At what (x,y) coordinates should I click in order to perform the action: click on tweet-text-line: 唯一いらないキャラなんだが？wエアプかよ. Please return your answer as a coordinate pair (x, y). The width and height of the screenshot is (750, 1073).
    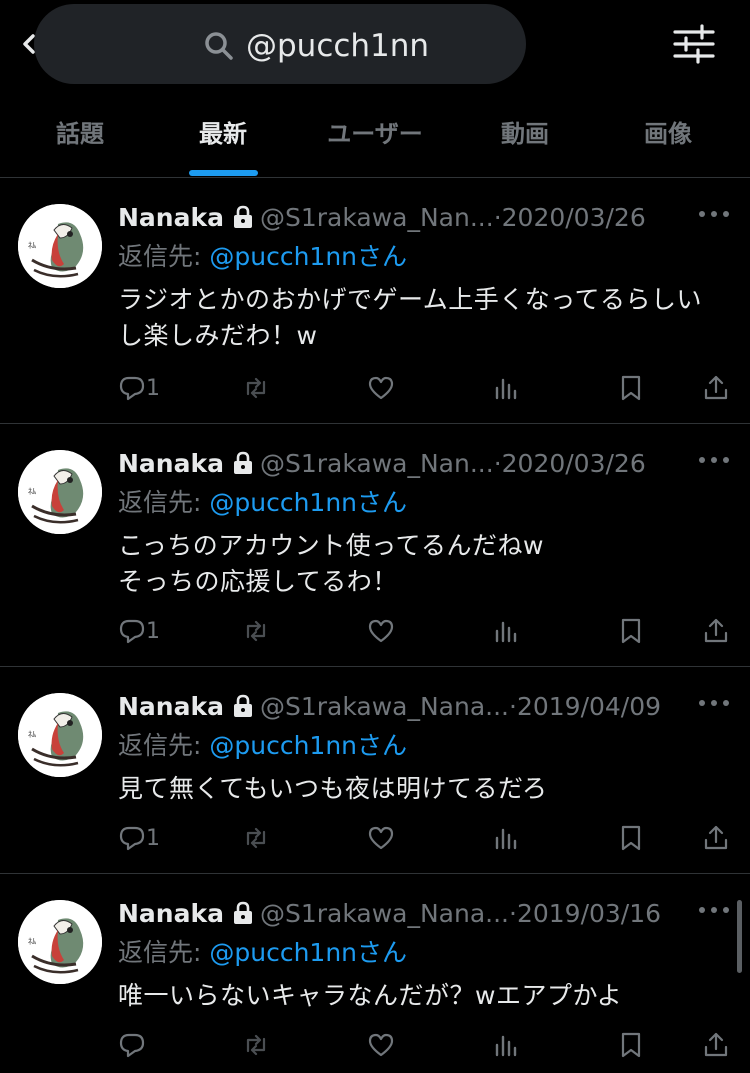
    Looking at the image, I should click on (370, 995).